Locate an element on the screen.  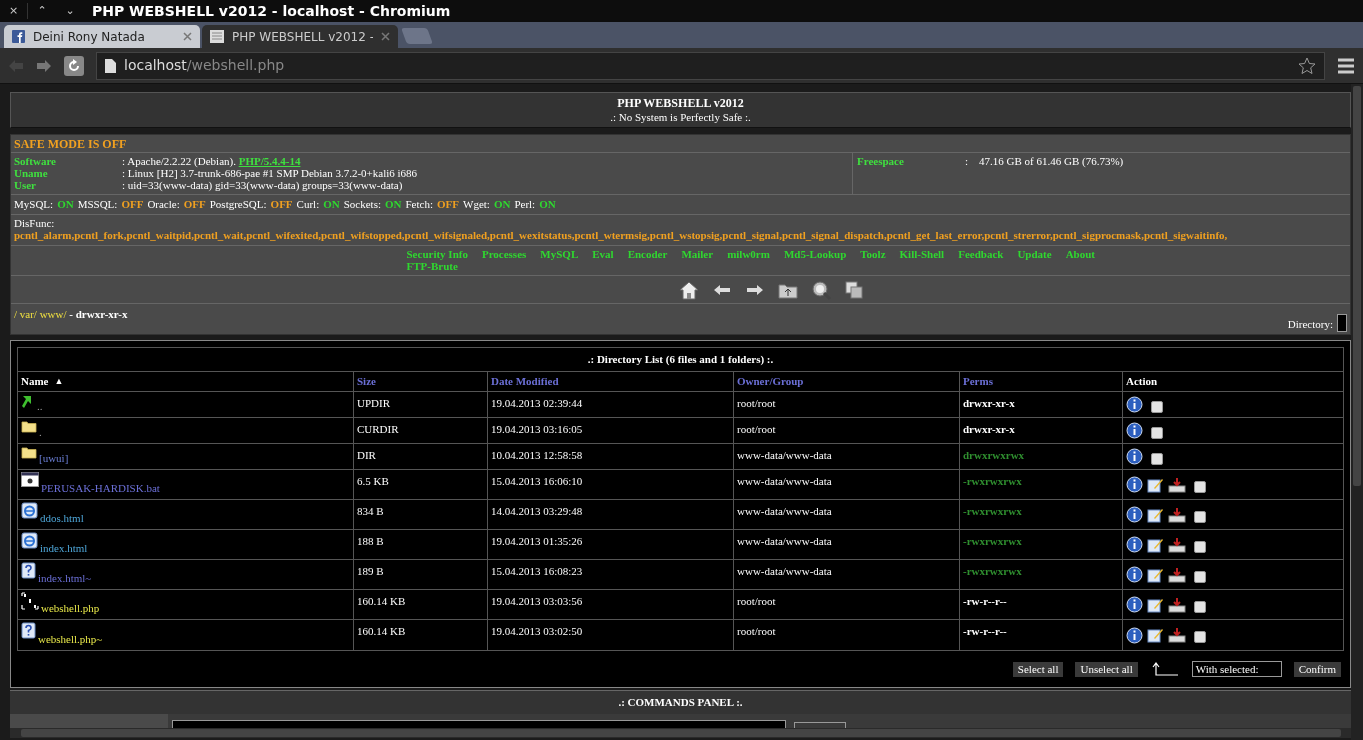
execute-button is located at coordinates (820, 725).